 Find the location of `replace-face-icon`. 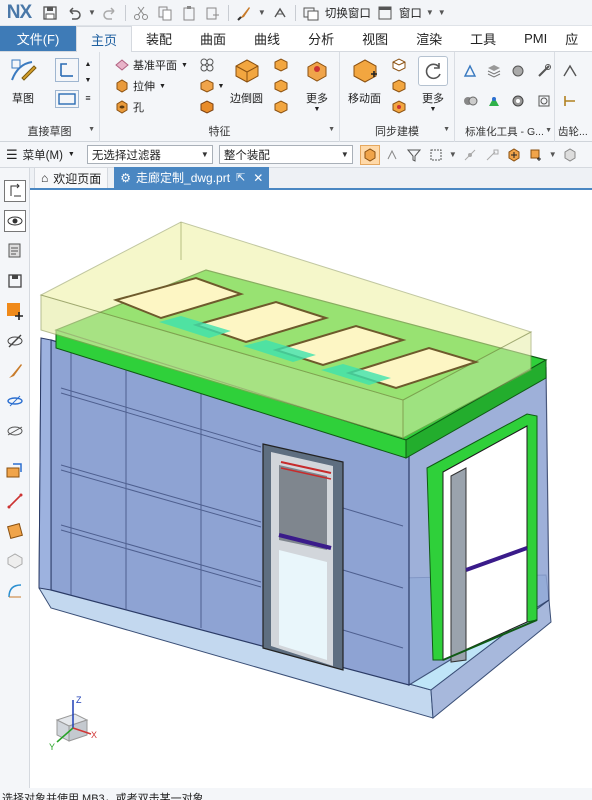

replace-face-icon is located at coordinates (399, 107).